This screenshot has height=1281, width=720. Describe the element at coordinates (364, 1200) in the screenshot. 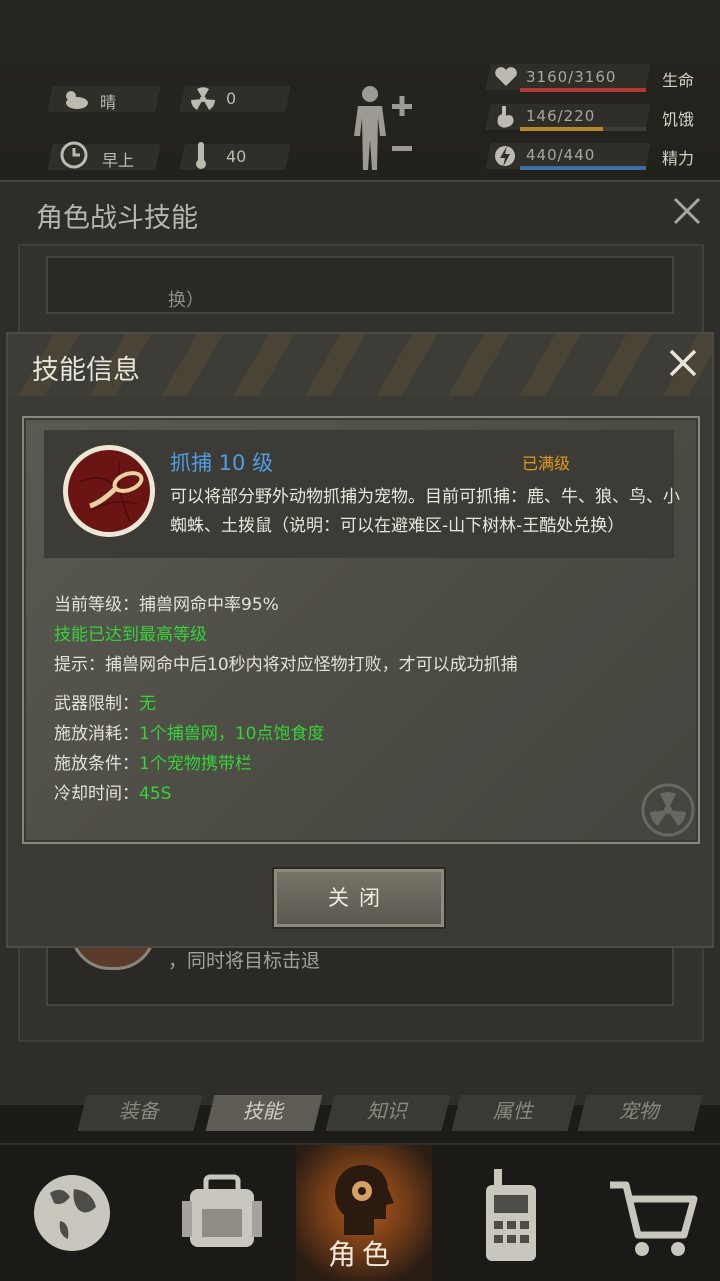

I see `head-gear-icon` at that location.